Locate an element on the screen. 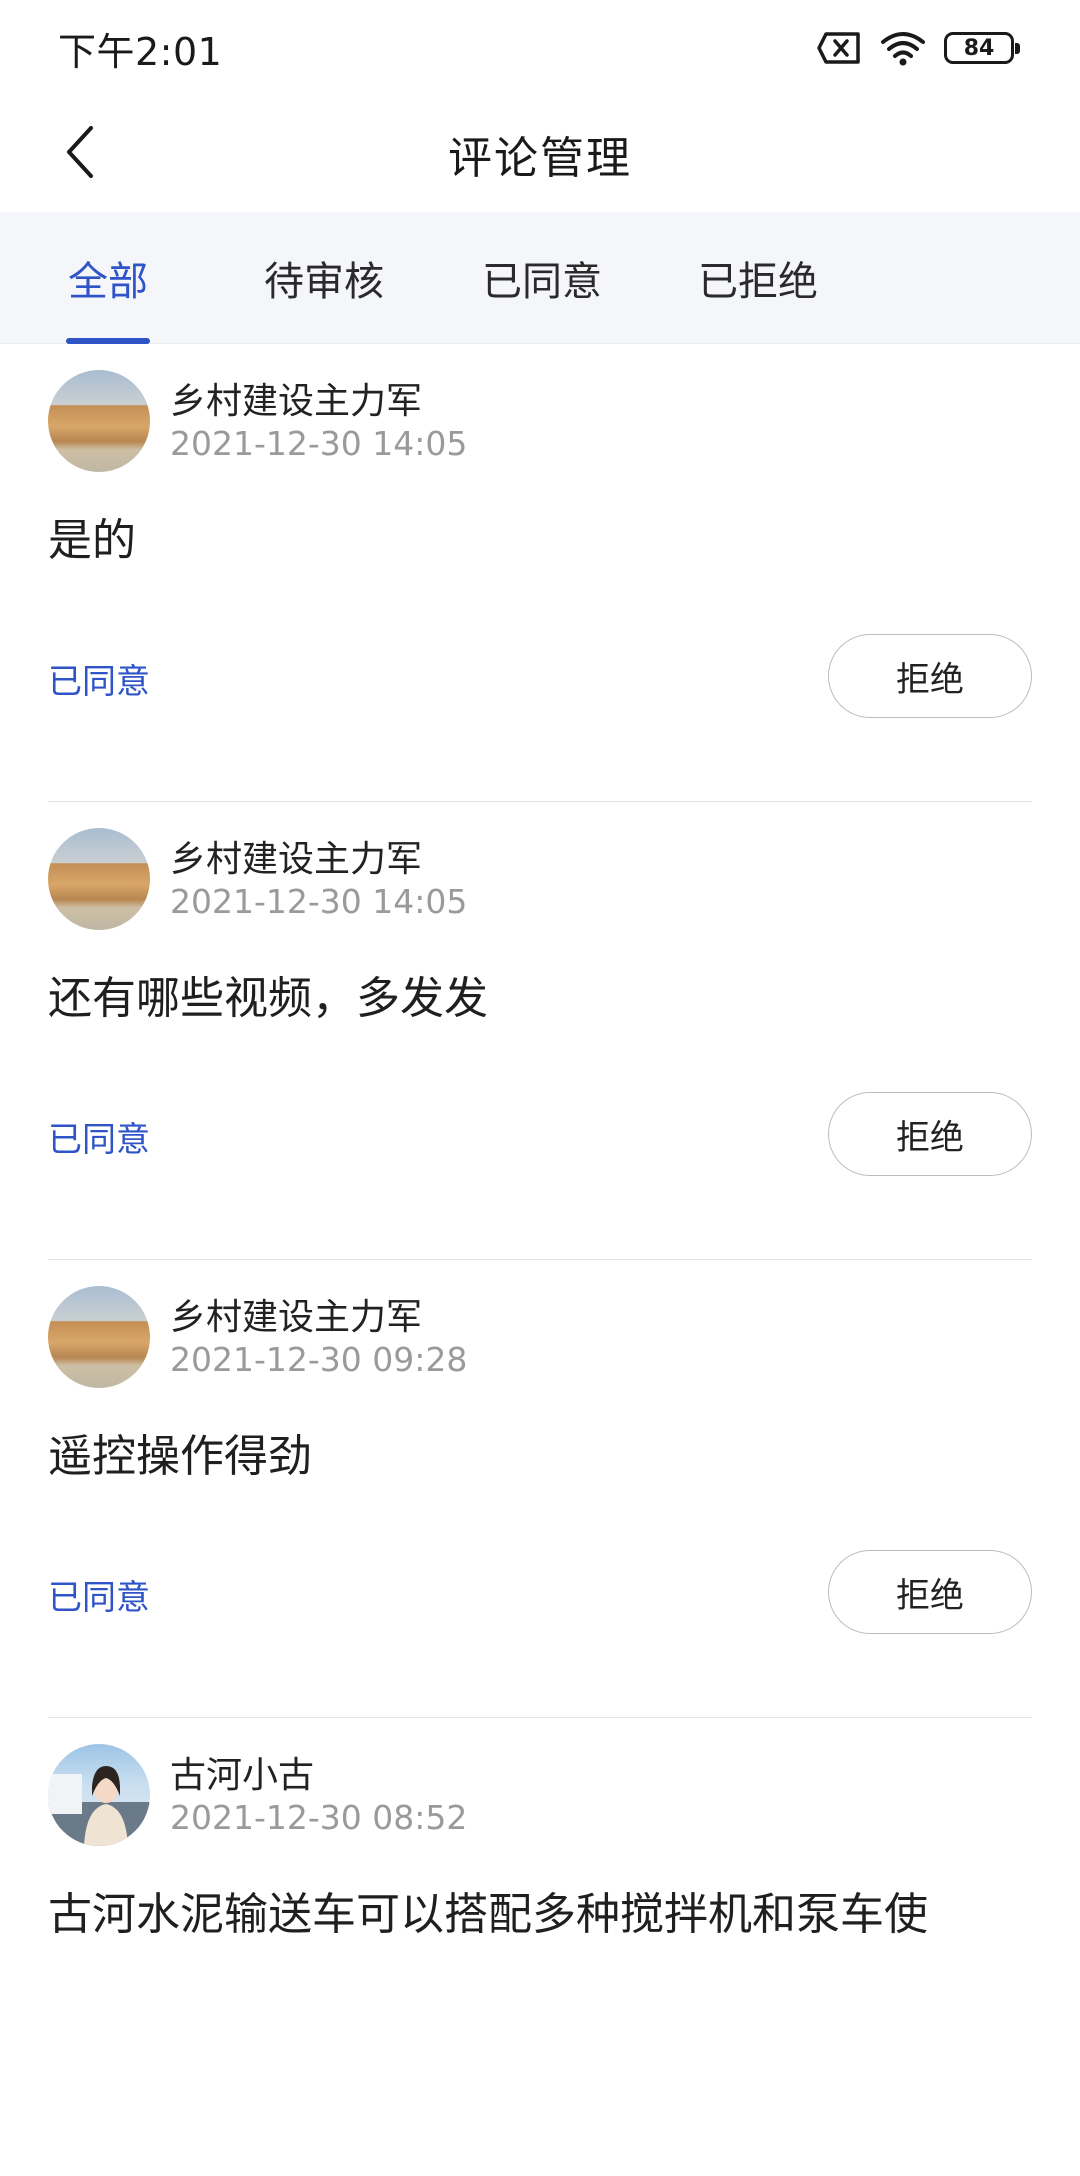 This screenshot has height=2176, width=1080. tab-label: 待审核 is located at coordinates (324, 282).